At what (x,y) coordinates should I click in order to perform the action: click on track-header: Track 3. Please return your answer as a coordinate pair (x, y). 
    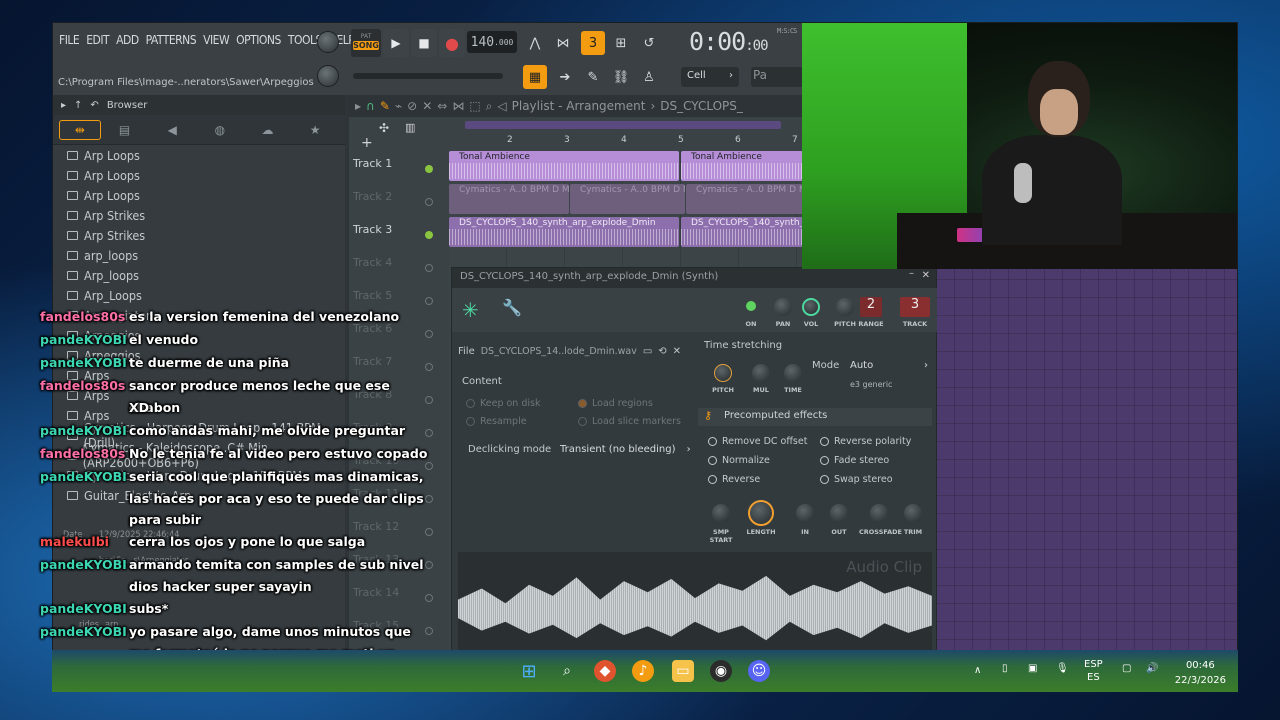
    Looking at the image, I should click on (397, 233).